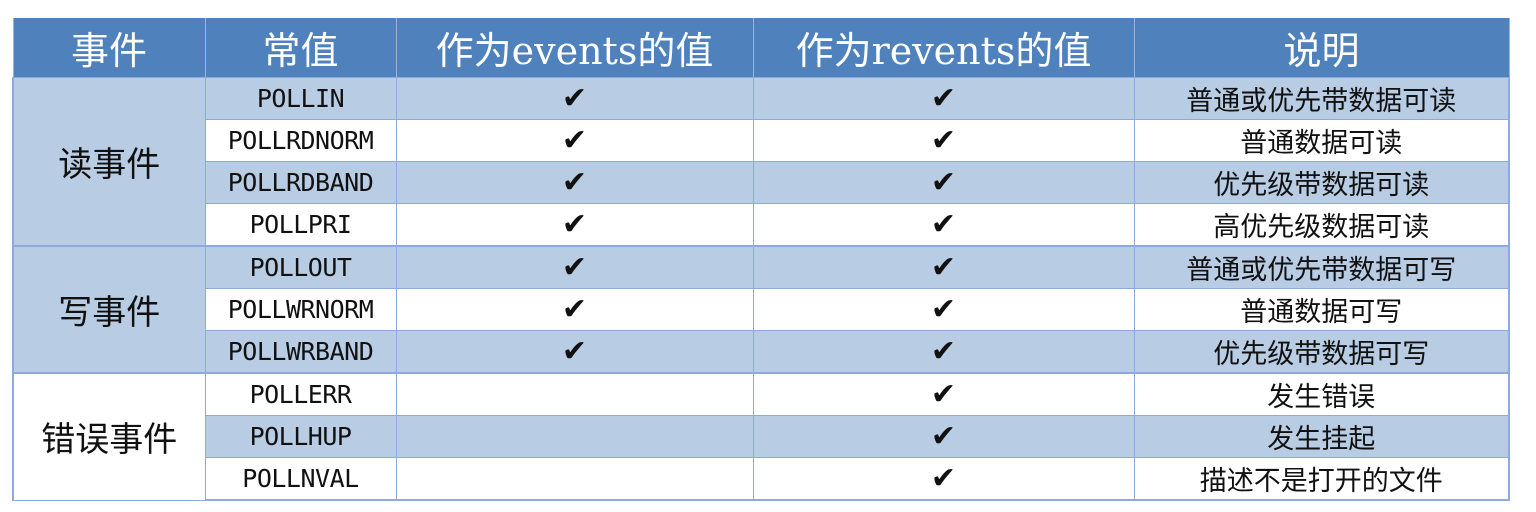  What do you see at coordinates (300, 98) in the screenshot?
I see `constant-name: POLLIN` at bounding box center [300, 98].